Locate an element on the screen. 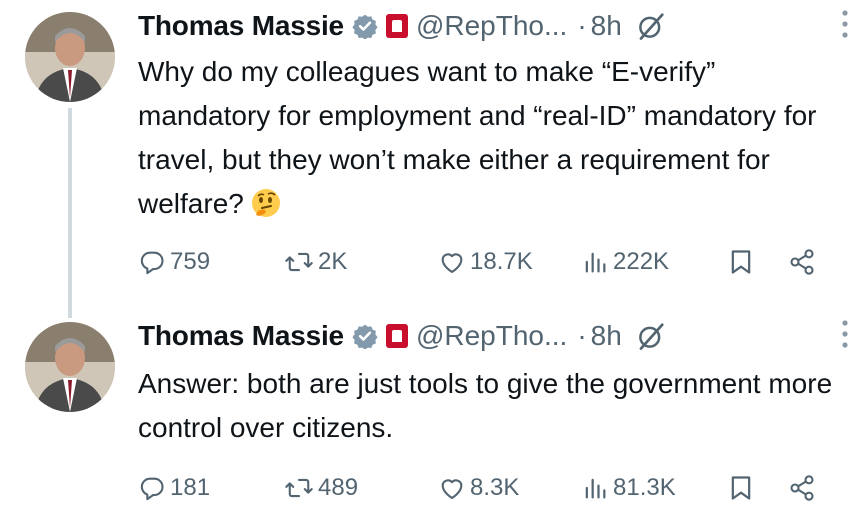 This screenshot has height=519, width=864. thinking-face-icon is located at coordinates (266, 203).